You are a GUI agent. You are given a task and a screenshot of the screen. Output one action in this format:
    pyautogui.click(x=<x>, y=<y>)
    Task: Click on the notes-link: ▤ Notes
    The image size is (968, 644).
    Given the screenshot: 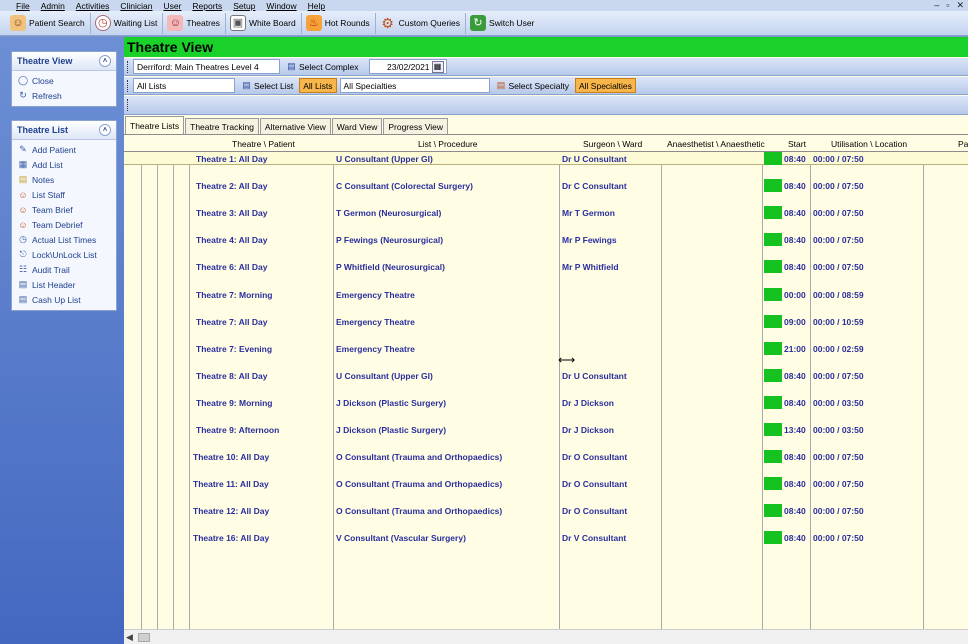 What is the action you would take?
    pyautogui.click(x=64, y=179)
    